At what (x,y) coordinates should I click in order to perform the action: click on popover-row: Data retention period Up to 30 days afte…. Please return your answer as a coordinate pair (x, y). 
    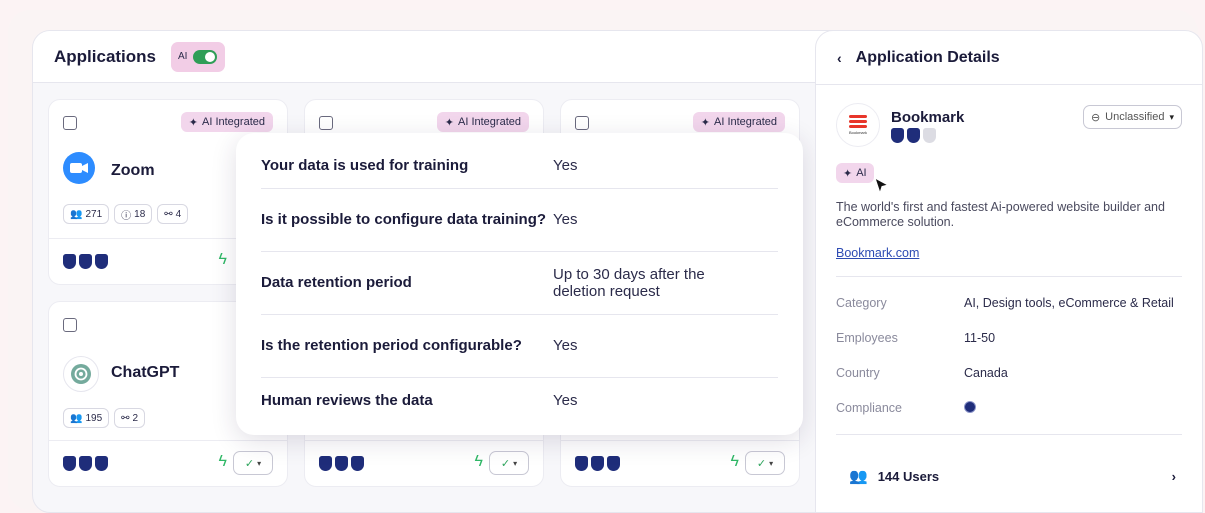
    Looking at the image, I should click on (519, 283).